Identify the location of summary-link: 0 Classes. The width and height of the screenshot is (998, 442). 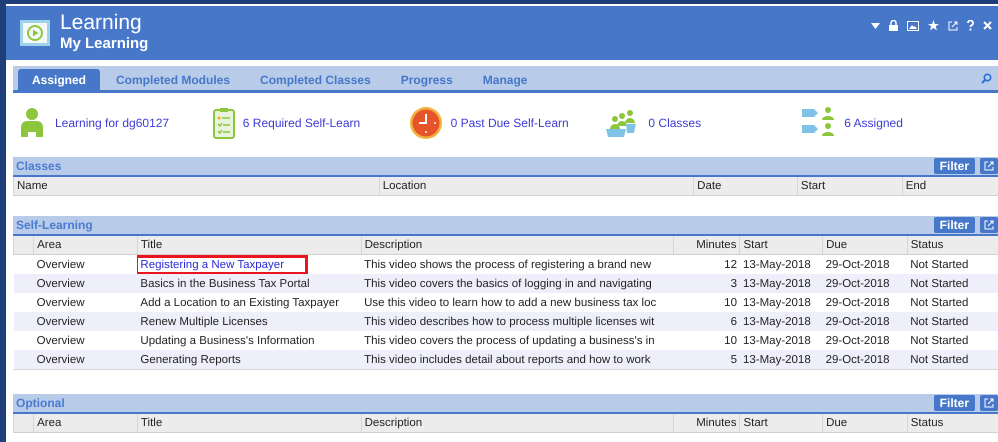
(675, 123).